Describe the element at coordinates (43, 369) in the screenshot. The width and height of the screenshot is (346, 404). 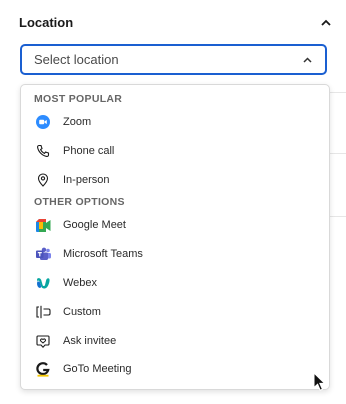
I see `goto-meeting-icon` at that location.